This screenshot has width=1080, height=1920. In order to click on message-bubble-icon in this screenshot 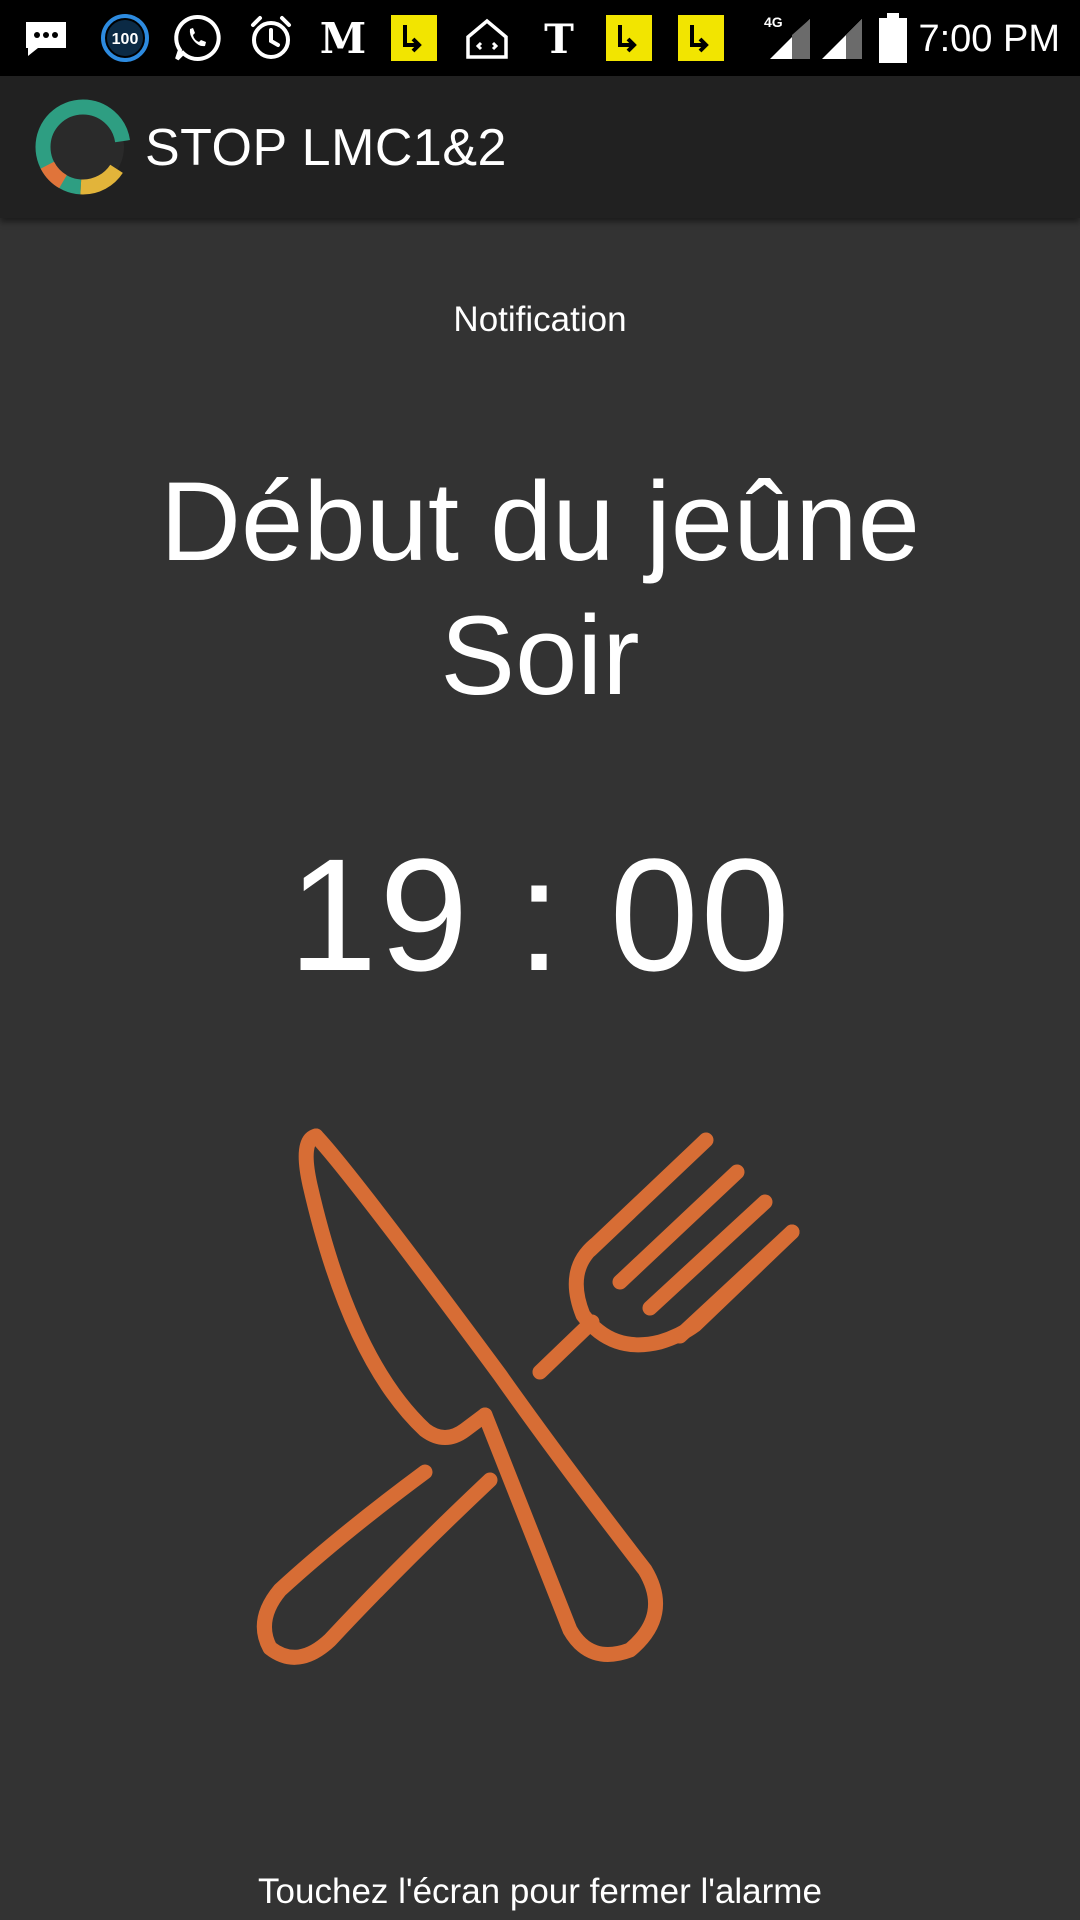, I will do `click(46, 38)`.